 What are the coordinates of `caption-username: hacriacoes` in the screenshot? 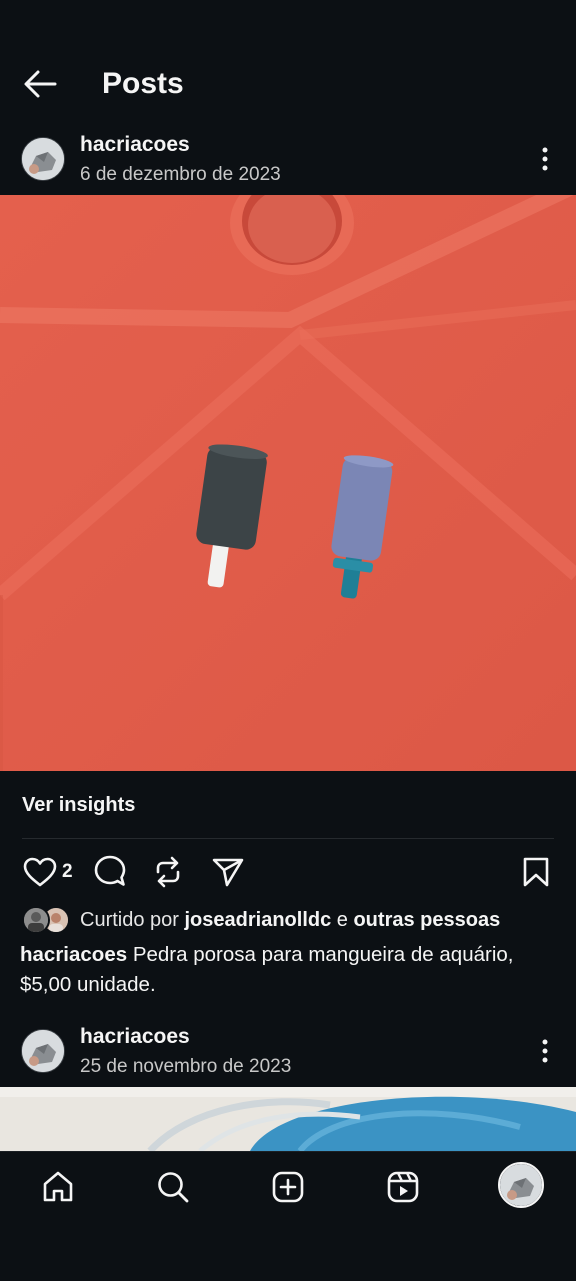 It's located at (73, 954).